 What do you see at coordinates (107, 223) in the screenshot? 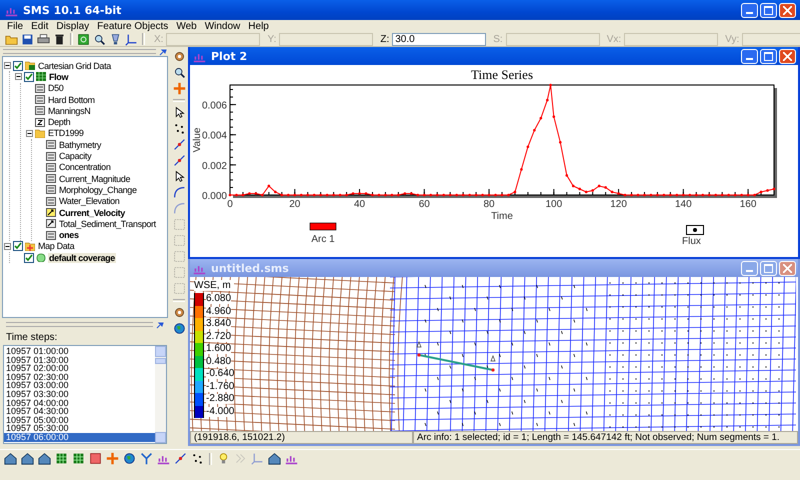
I see `tree-item: Total_Sediment_Transport` at bounding box center [107, 223].